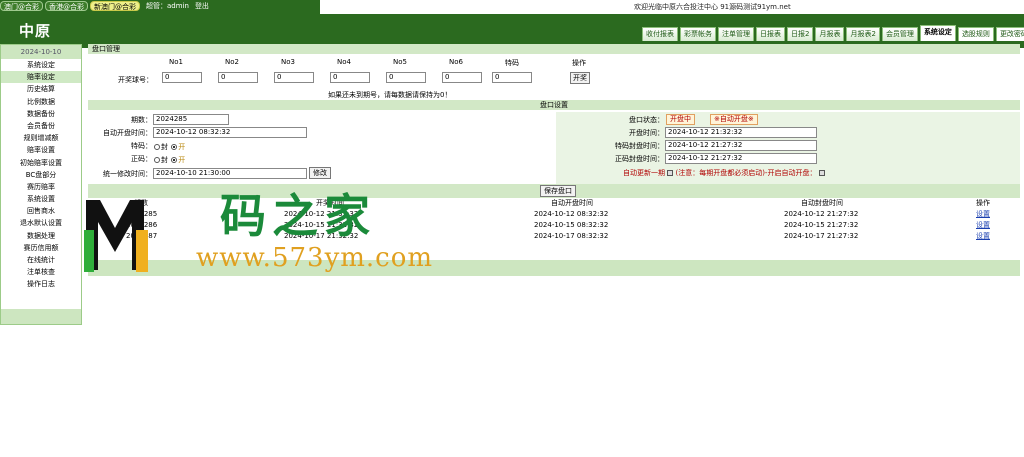 This screenshot has height=457, width=1024. Describe the element at coordinates (115, 6) in the screenshot. I see `top-link-new-macau: 新澳门@合彩` at that location.